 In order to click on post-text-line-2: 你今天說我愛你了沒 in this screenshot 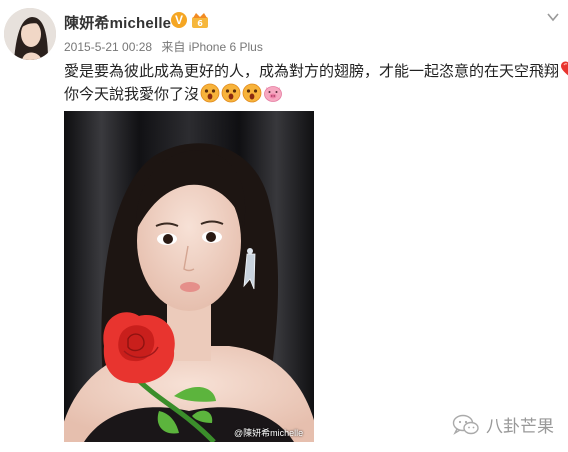, I will do `click(312, 94)`.